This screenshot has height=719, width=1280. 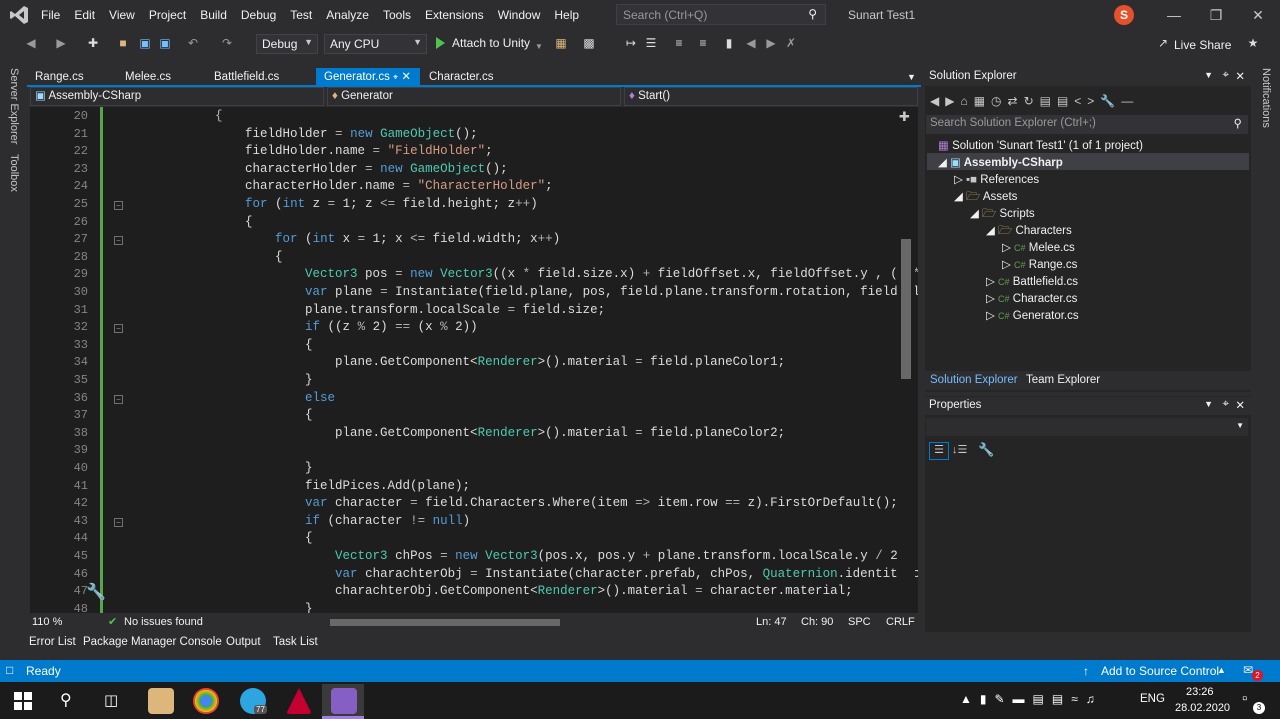 I want to click on chrome-icon, so click(x=206, y=701).